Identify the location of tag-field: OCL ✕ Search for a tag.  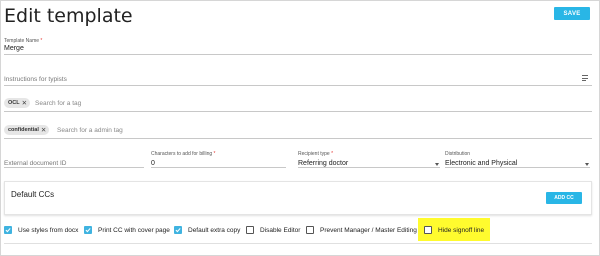
(298, 104).